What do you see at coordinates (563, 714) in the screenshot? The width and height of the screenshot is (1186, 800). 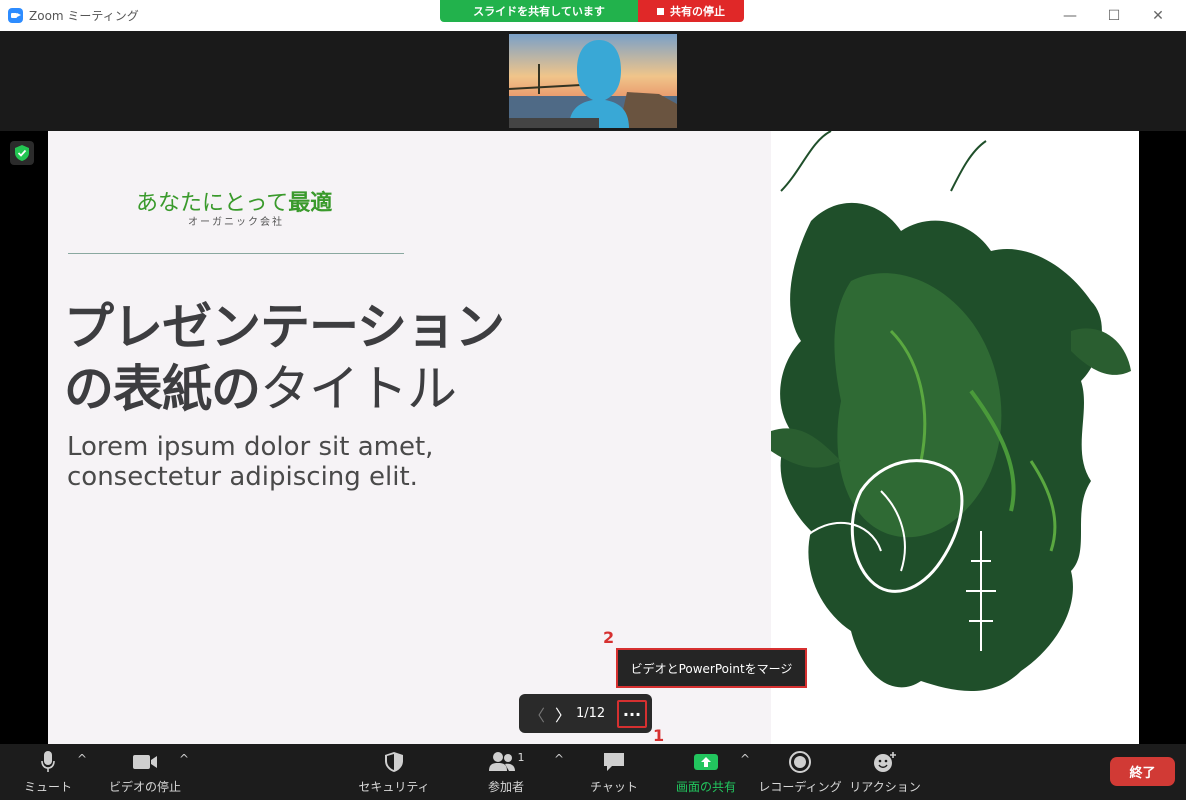 I see `next-slide-button: 〉` at bounding box center [563, 714].